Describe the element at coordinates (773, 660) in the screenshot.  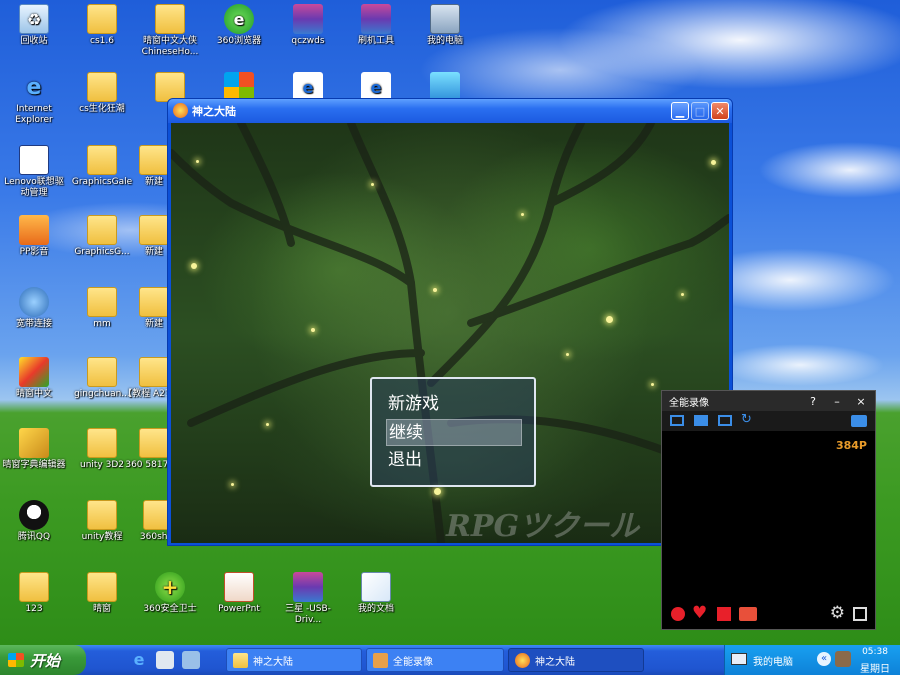
I see `tray-label: 我的电脑` at that location.